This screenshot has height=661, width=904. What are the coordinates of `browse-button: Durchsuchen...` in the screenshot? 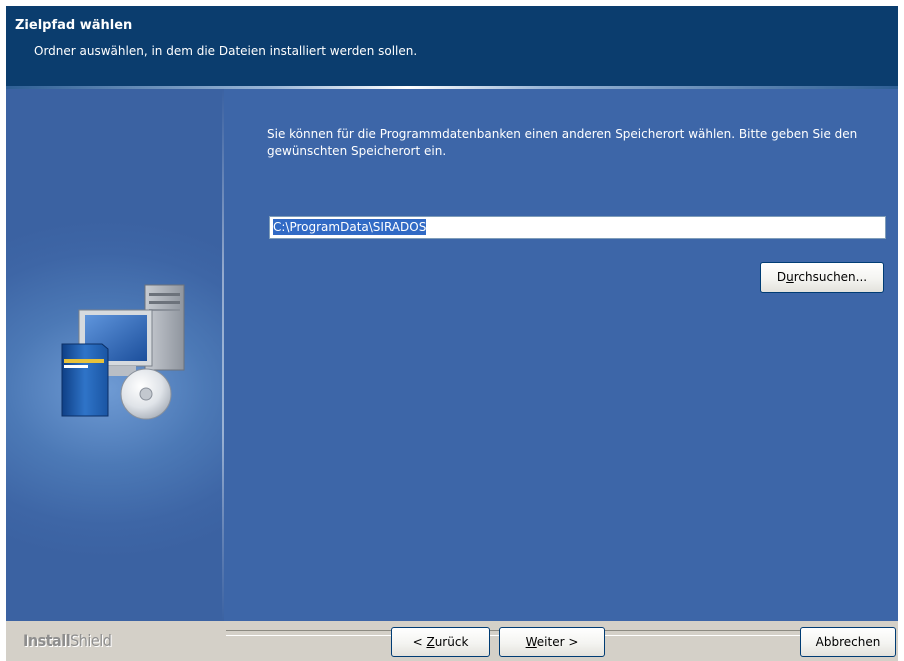 It's located at (822, 277).